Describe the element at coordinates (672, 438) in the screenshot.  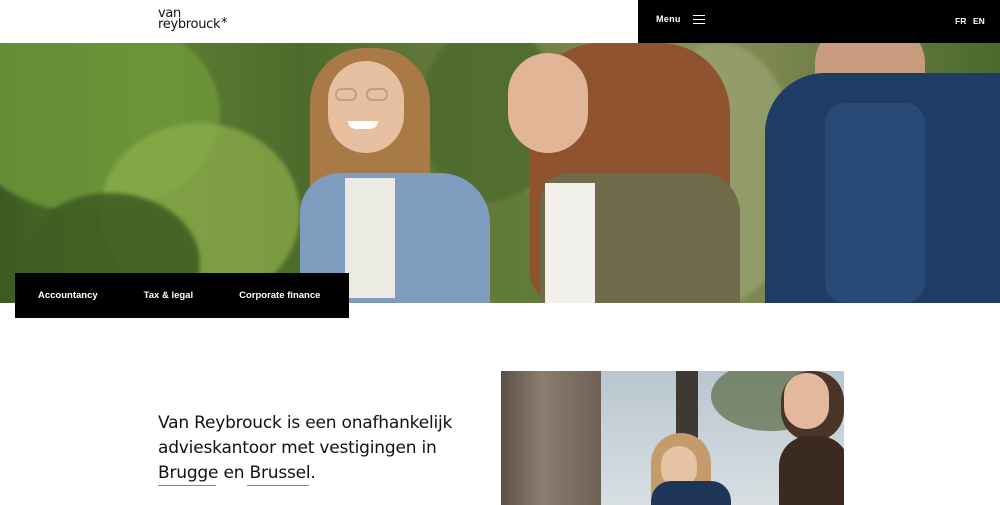
I see `team-photo` at that location.